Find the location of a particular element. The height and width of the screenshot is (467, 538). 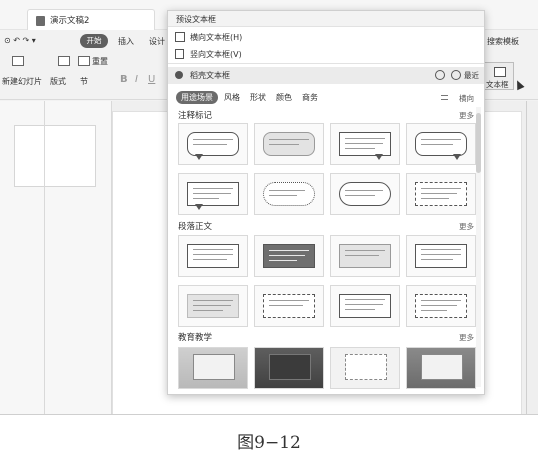

clock-icon is located at coordinates (456, 75).